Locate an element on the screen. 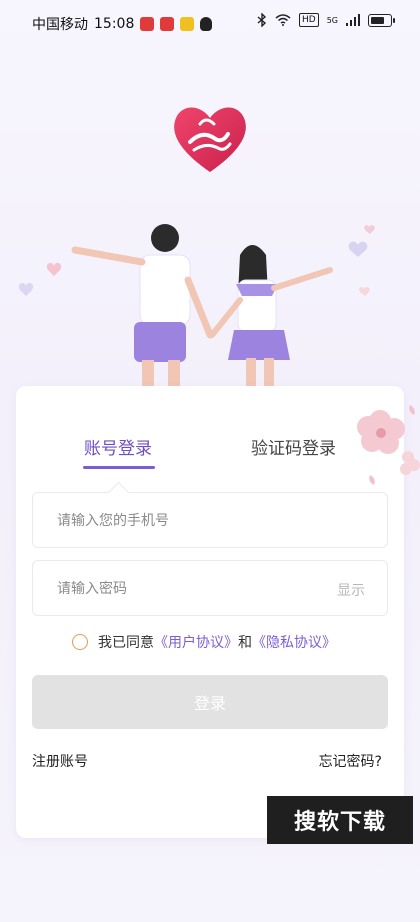 This screenshot has width=420, height=922. status-bar: 中国移动 15:08 HD 5G is located at coordinates (210, 24).